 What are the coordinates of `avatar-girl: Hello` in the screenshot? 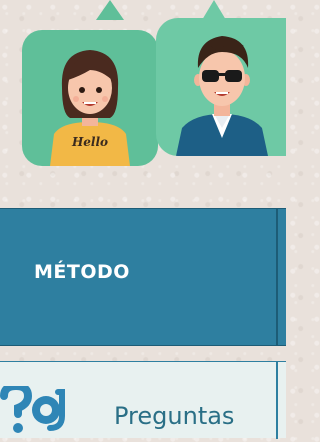 It's located at (90, 98).